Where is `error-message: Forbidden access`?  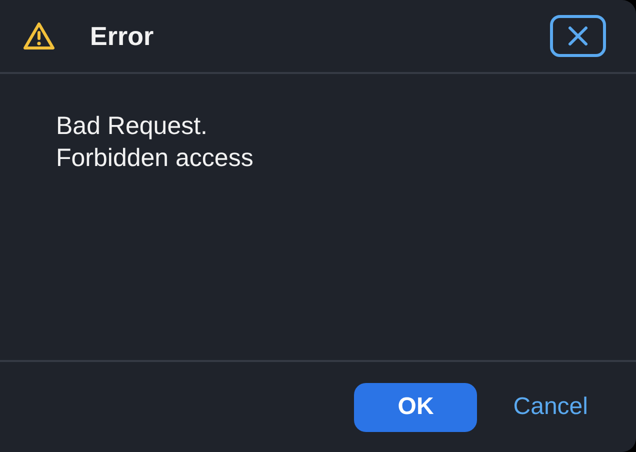 error-message: Forbidden access is located at coordinates (155, 158).